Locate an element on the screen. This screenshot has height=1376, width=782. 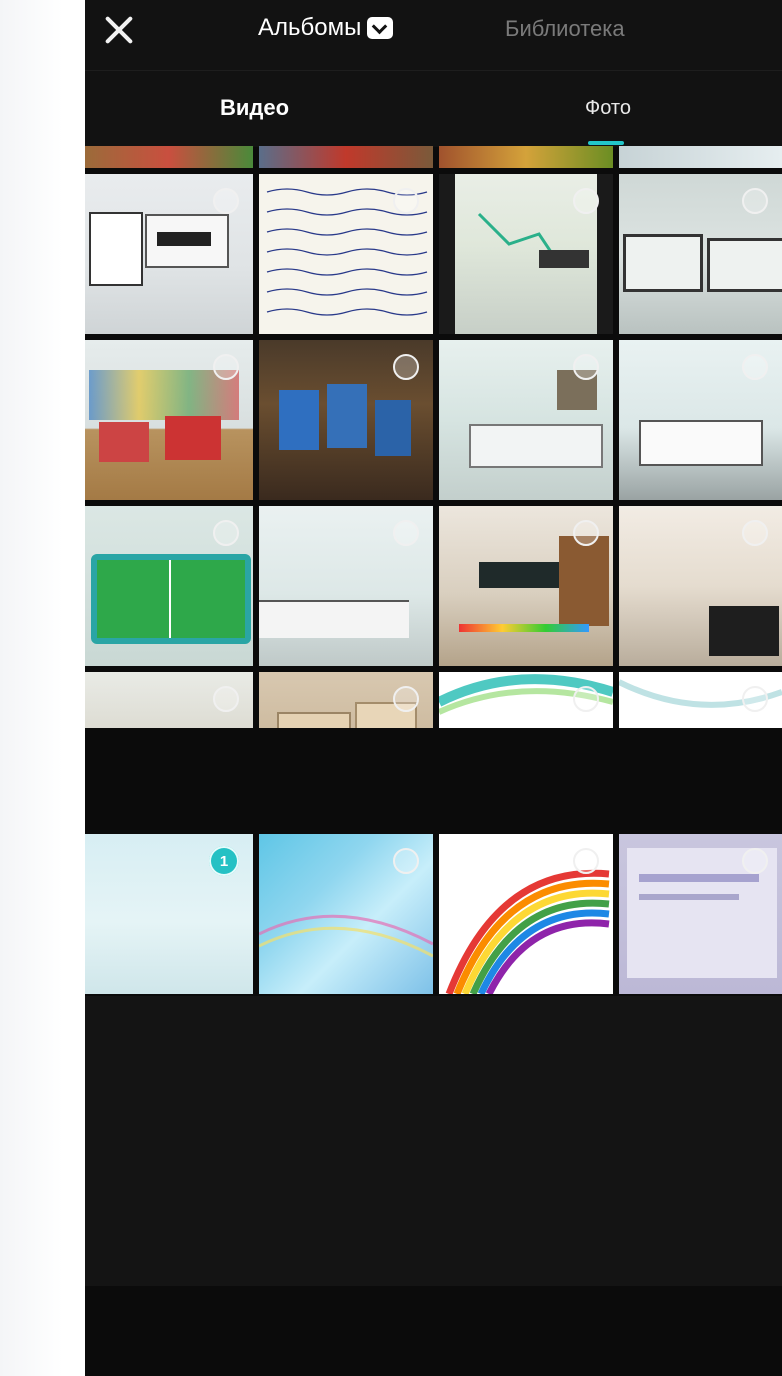
selection-order-badge: 1 is located at coordinates (224, 861).